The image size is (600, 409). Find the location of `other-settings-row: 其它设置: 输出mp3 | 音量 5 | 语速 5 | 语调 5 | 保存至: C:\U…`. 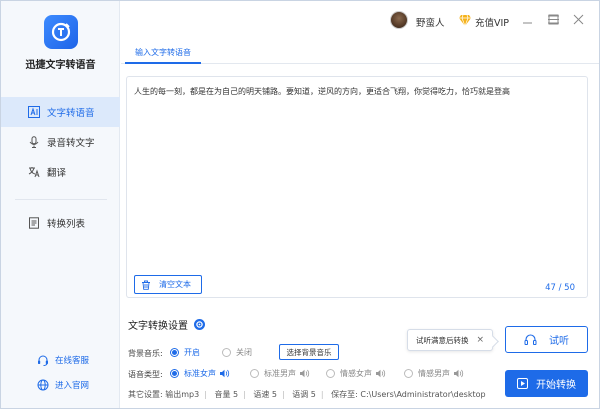

other-settings-row: 其它设置: 输出mp3 | 音量 5 | 语速 5 | 语调 5 | 保存至: C:\U… is located at coordinates (307, 394).